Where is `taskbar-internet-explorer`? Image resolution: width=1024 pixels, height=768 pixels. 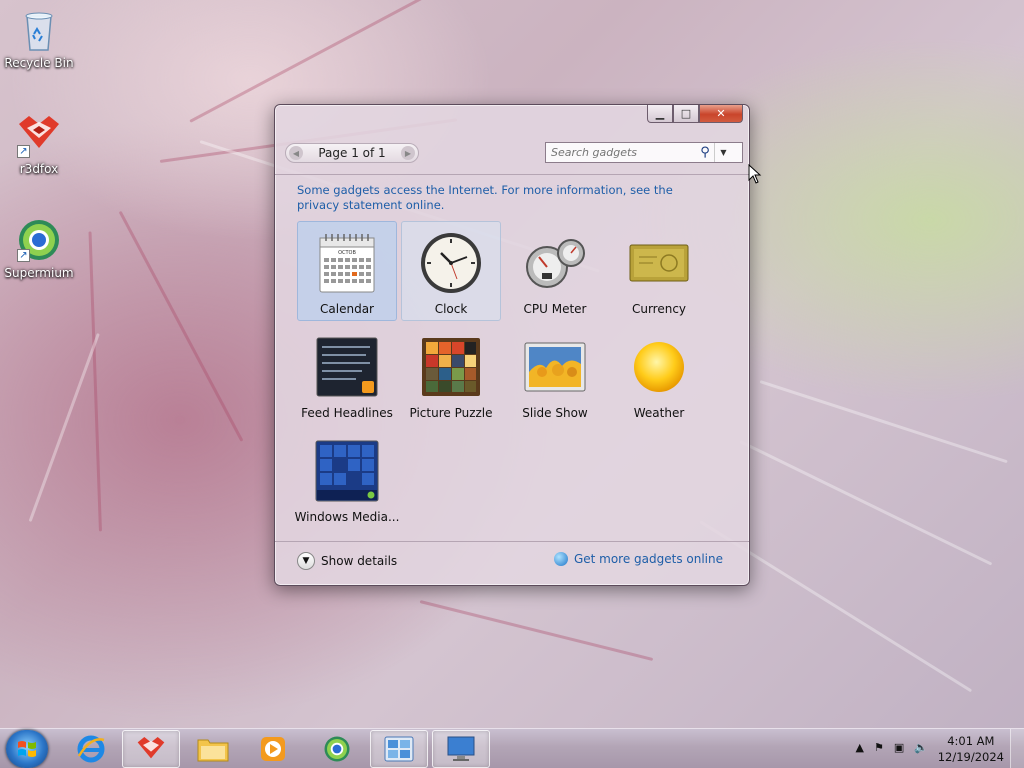 taskbar-internet-explorer is located at coordinates (91, 749).